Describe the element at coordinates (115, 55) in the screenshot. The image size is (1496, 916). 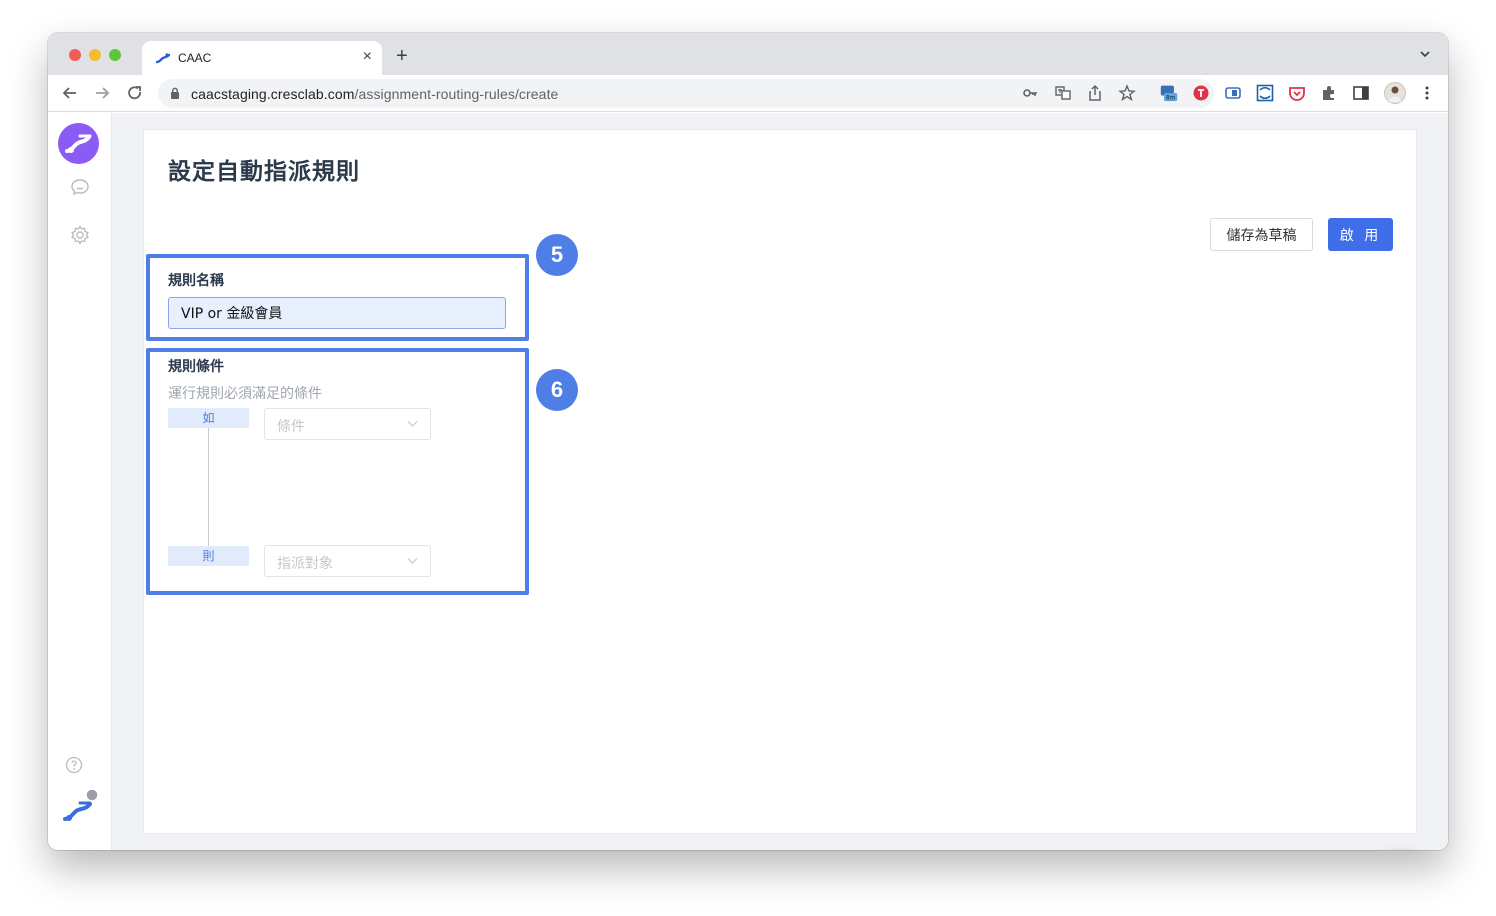
I see `maximize-window-button` at that location.